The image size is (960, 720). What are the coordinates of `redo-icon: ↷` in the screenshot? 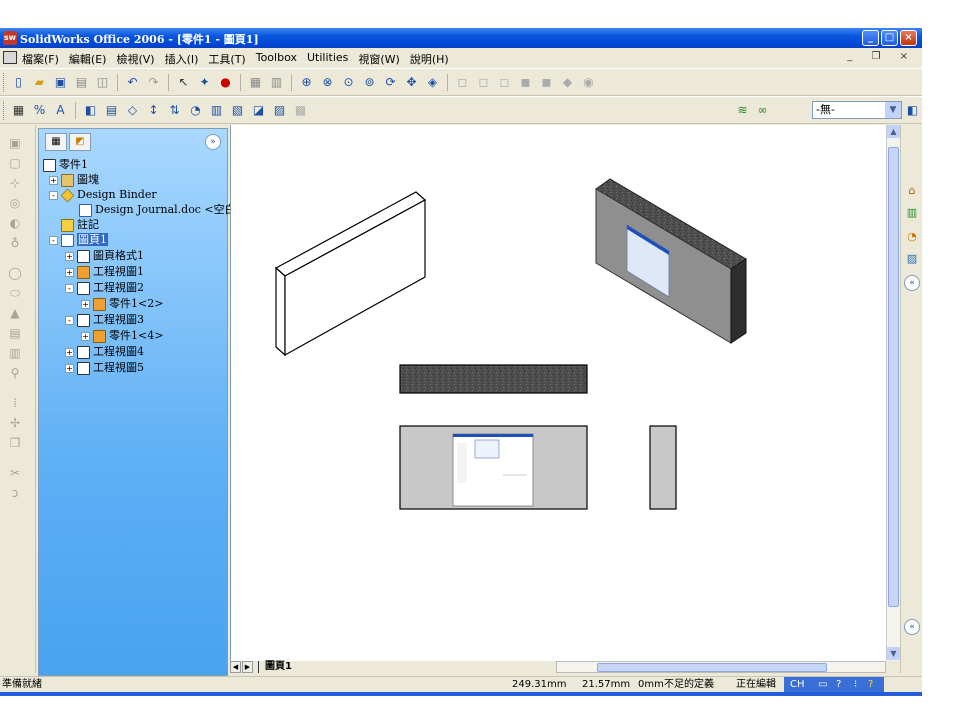 It's located at (153, 82).